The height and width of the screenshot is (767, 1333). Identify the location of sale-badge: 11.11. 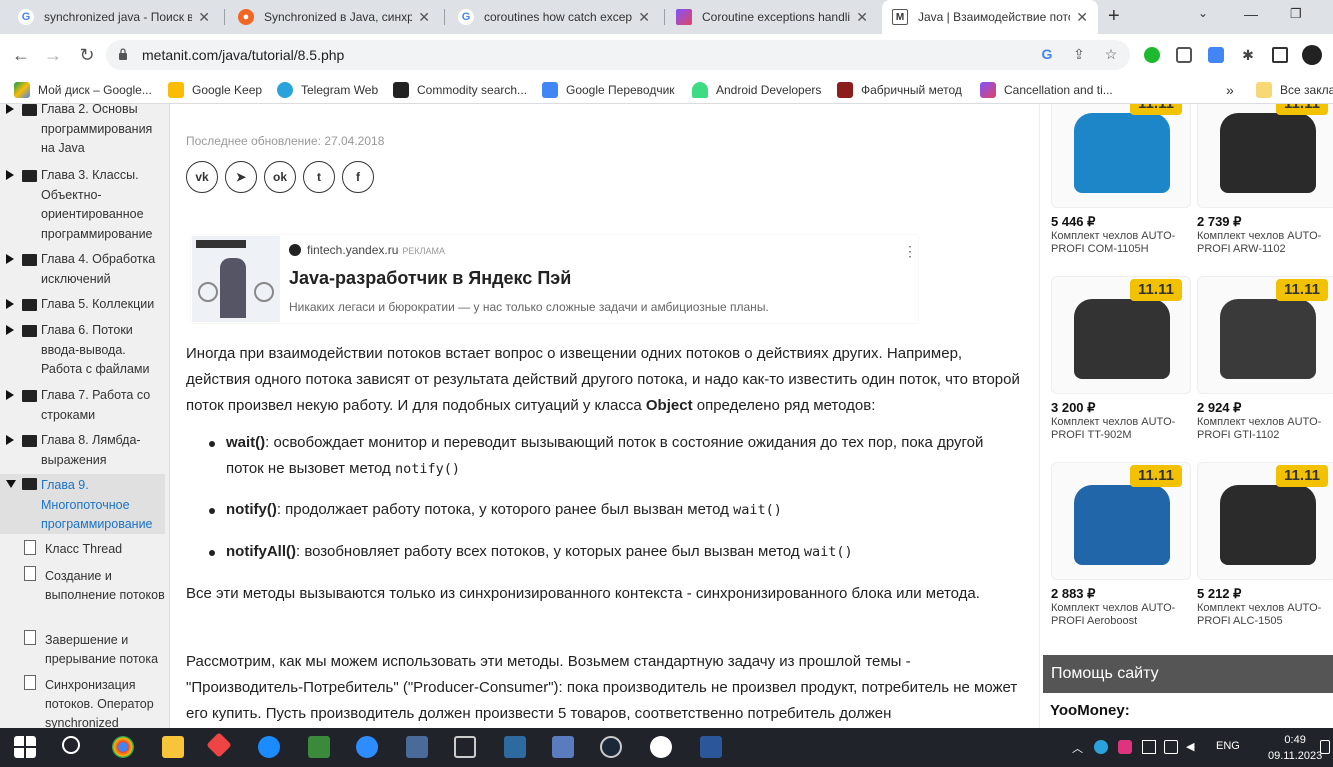
(1302, 109).